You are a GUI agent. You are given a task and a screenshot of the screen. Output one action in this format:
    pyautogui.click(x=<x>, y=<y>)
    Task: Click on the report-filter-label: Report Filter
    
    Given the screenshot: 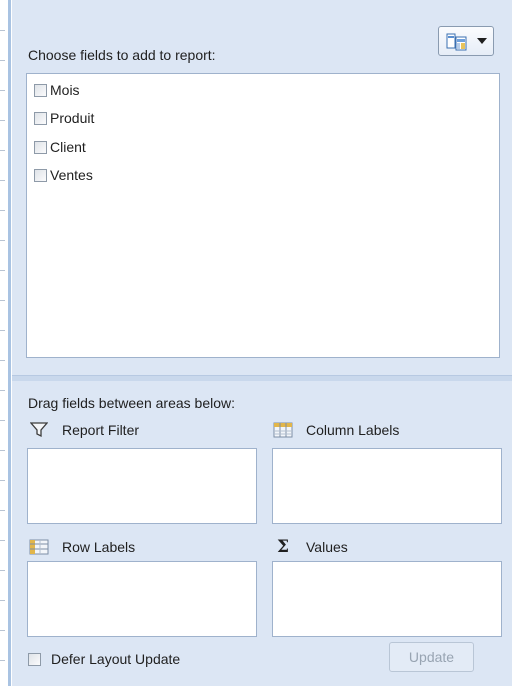 What is the action you would take?
    pyautogui.click(x=101, y=430)
    